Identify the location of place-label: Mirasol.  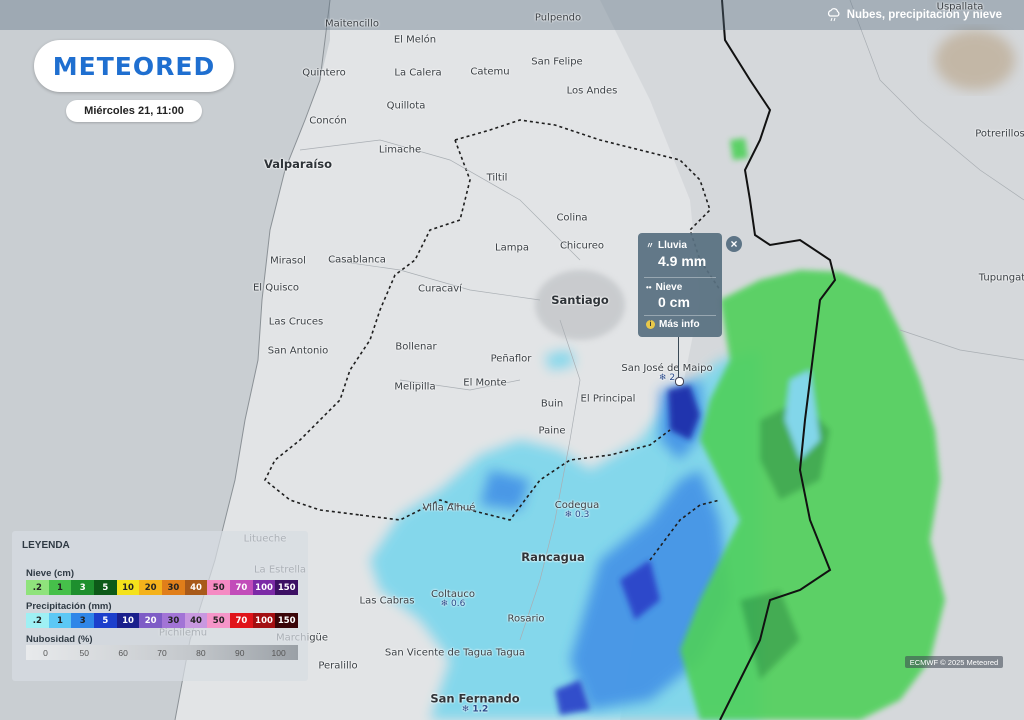
(288, 261).